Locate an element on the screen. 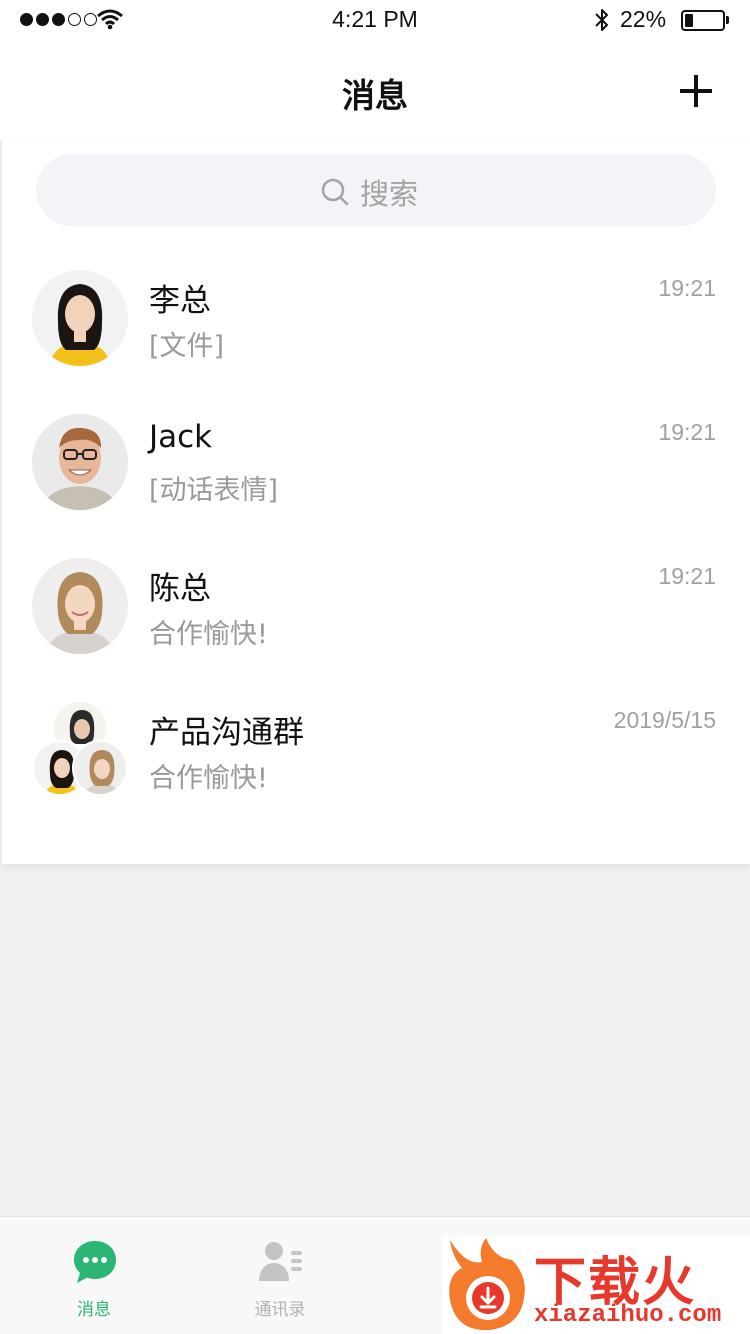 This screenshot has width=750, height=1334. chat-preview: [动话表情] is located at coordinates (214, 490).